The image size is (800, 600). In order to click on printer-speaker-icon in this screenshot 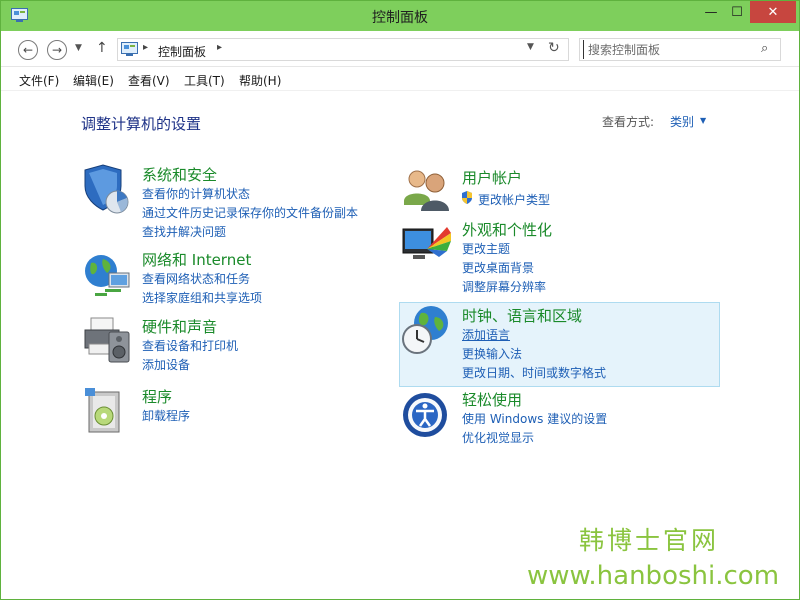, I will do `click(107, 341)`.